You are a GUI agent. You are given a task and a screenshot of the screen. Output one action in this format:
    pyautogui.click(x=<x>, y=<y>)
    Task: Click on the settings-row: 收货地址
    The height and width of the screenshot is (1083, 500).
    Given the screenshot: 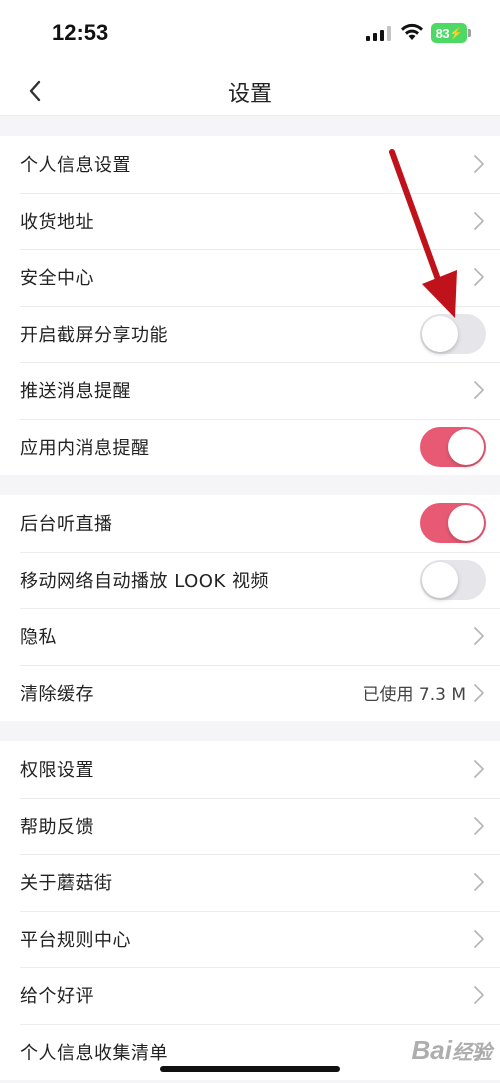 What is the action you would take?
    pyautogui.click(x=250, y=221)
    